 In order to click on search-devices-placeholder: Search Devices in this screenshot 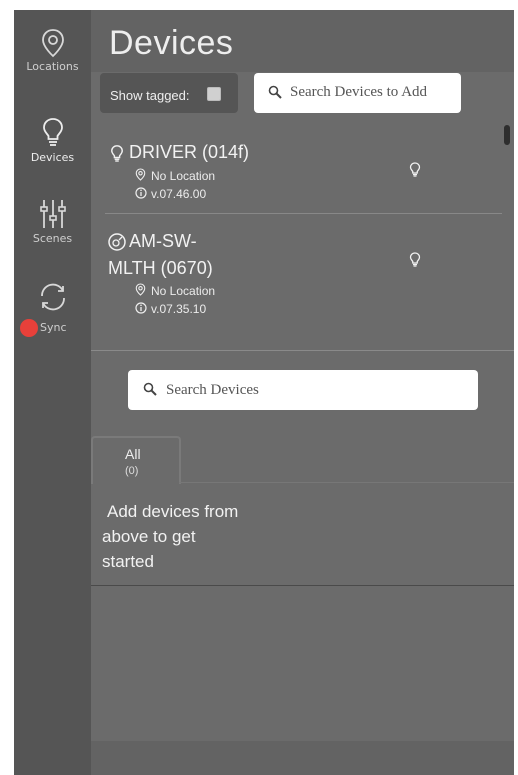, I will do `click(212, 390)`.